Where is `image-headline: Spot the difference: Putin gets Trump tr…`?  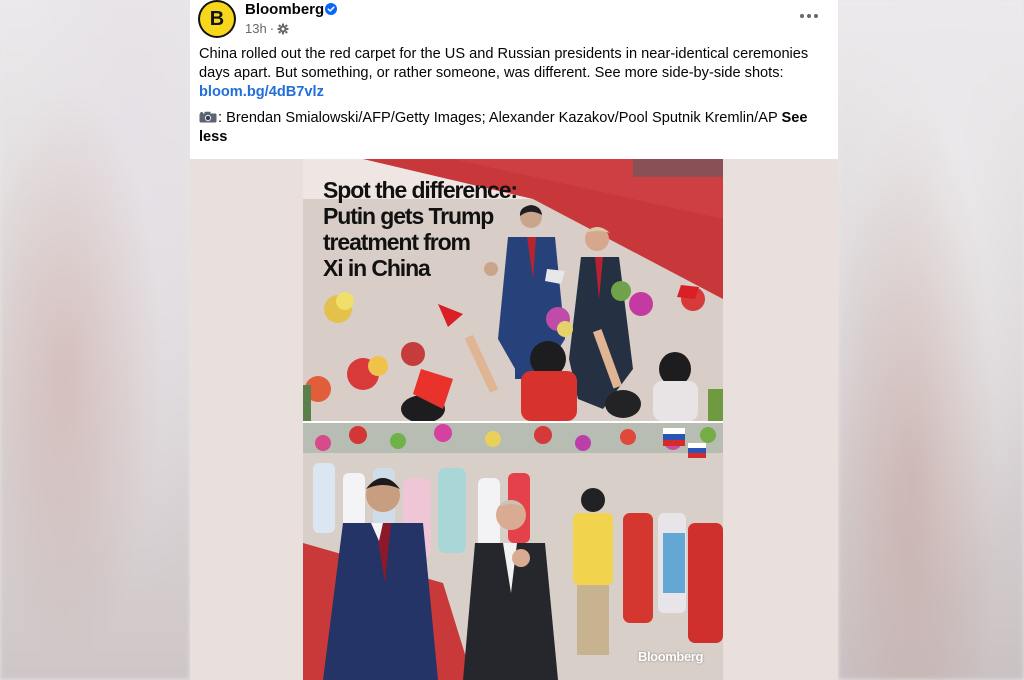
image-headline: Spot the difference: Putin gets Trump tr… is located at coordinates (453, 229).